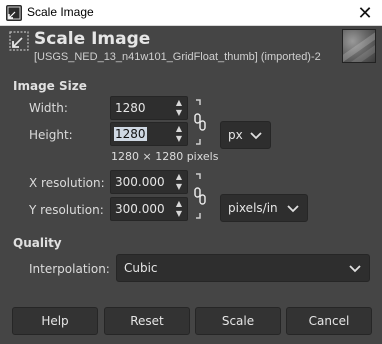  Describe the element at coordinates (149, 134) in the screenshot. I see `height-field: 1280 ▲ ▼` at that location.